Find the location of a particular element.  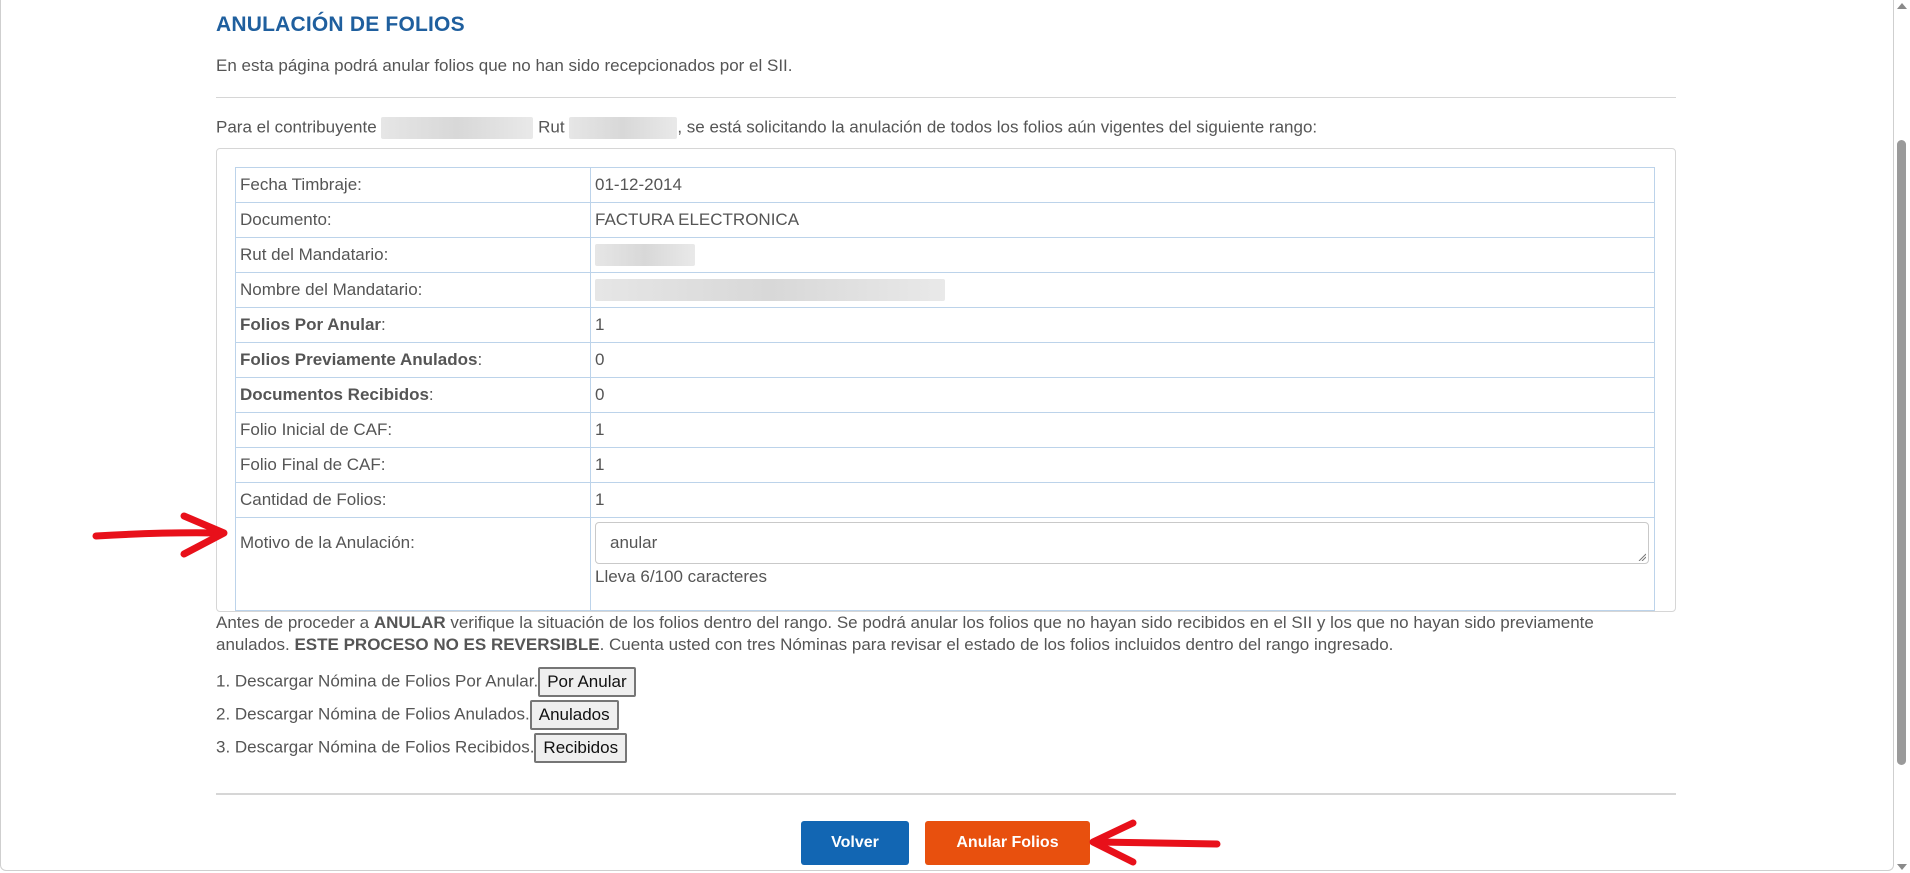

motivo-cell: anular Lleva 6/100 caracteres is located at coordinates (1122, 564).